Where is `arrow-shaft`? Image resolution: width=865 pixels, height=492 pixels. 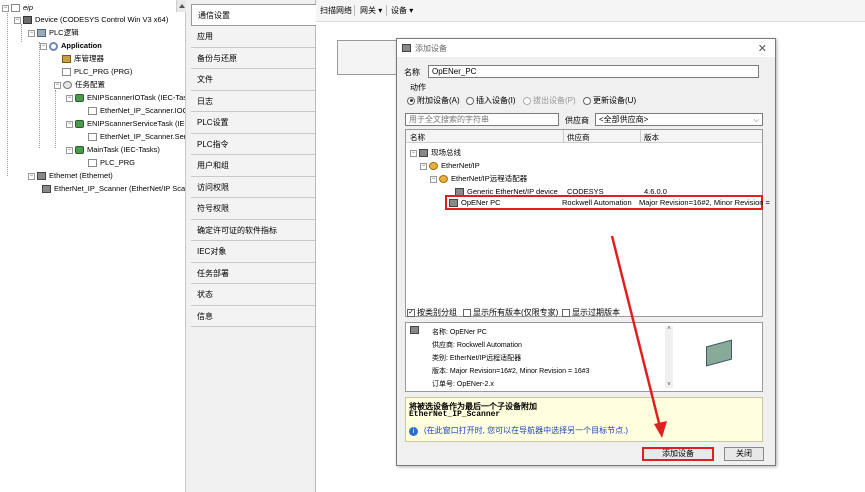
arrow-shaft is located at coordinates (636, 331).